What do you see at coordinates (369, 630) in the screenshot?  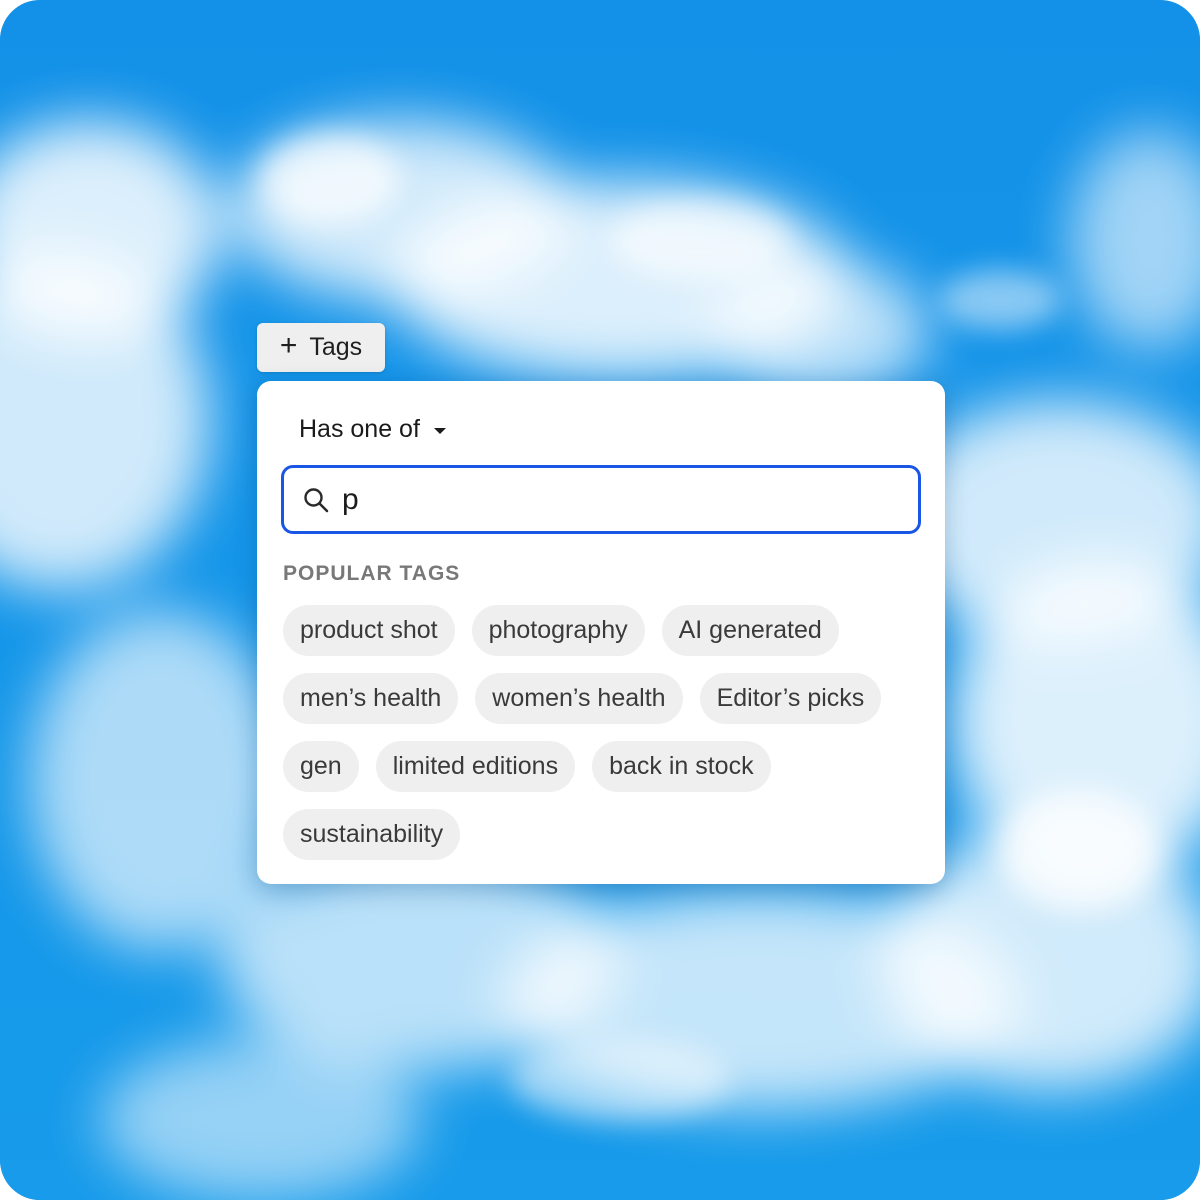 I see `tag-chip: product shot` at bounding box center [369, 630].